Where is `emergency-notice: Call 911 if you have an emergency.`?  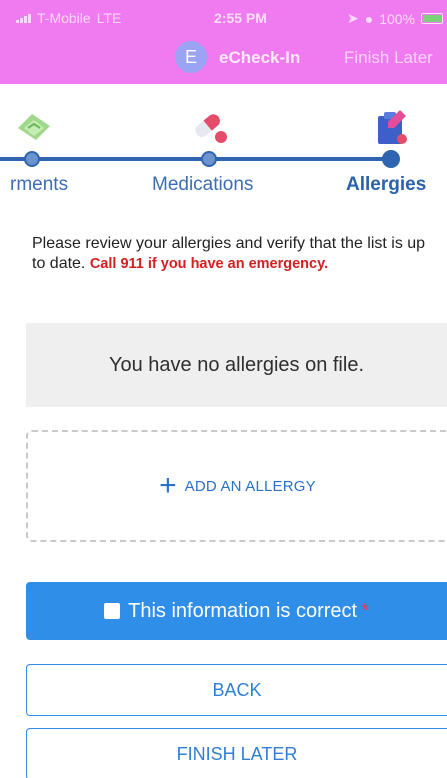 emergency-notice: Call 911 if you have an emergency. is located at coordinates (209, 264).